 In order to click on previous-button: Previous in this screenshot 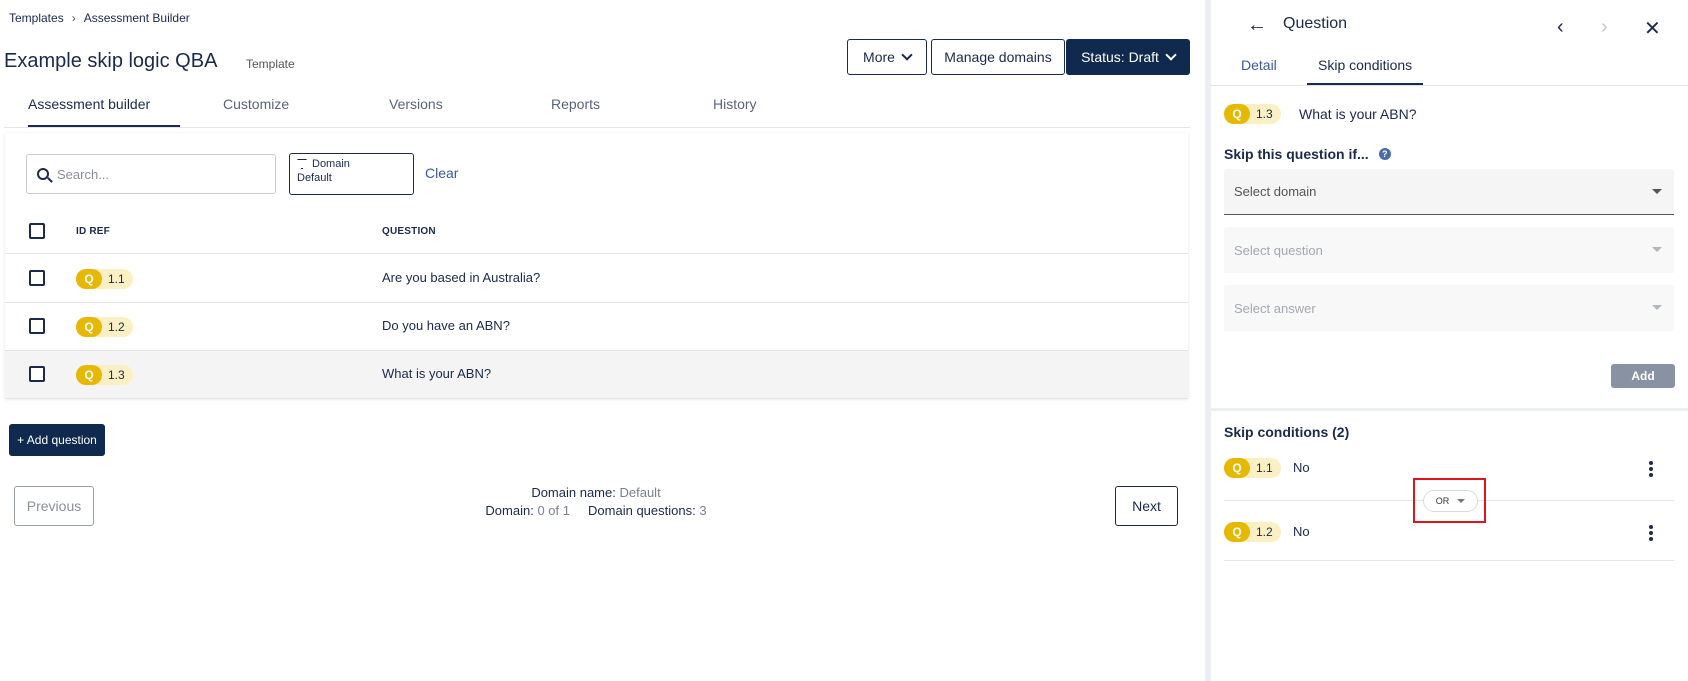, I will do `click(54, 506)`.